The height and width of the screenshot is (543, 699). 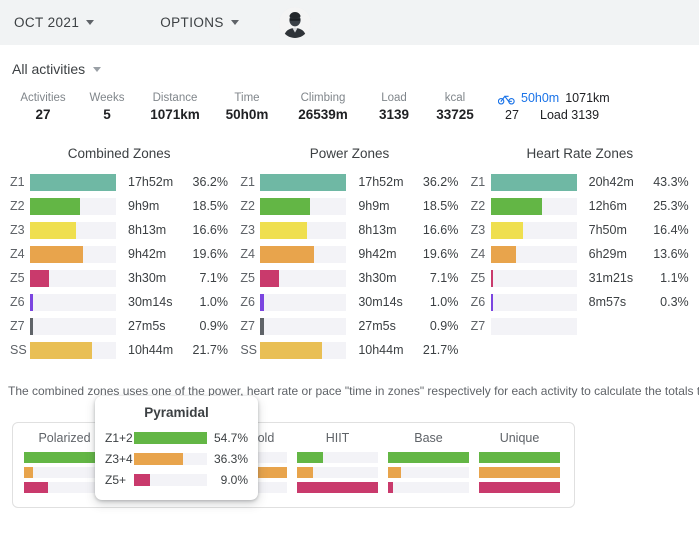 I want to click on zone-time: 6h29m, so click(x=607, y=254).